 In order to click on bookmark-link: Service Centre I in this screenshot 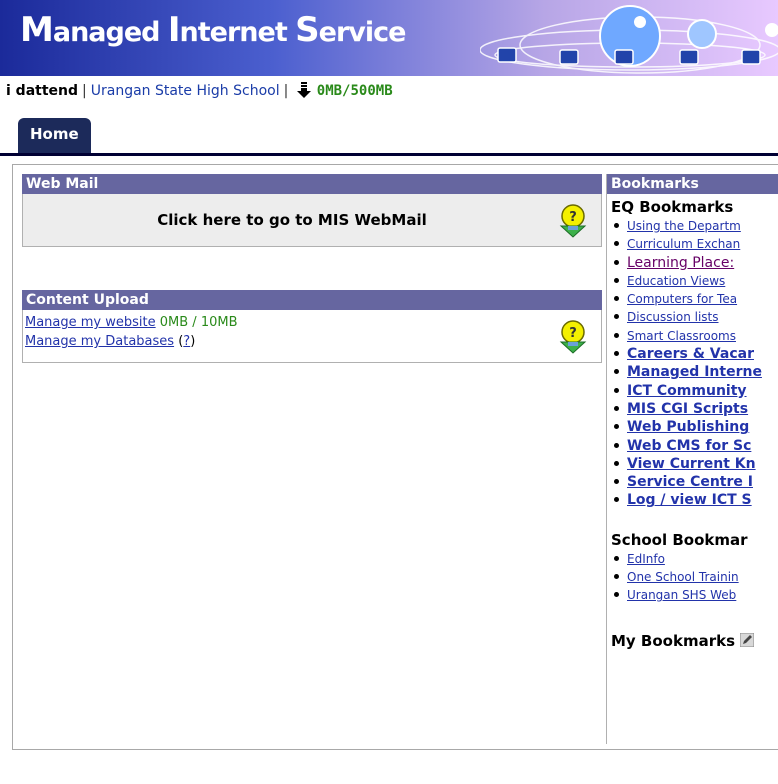, I will do `click(690, 482)`.